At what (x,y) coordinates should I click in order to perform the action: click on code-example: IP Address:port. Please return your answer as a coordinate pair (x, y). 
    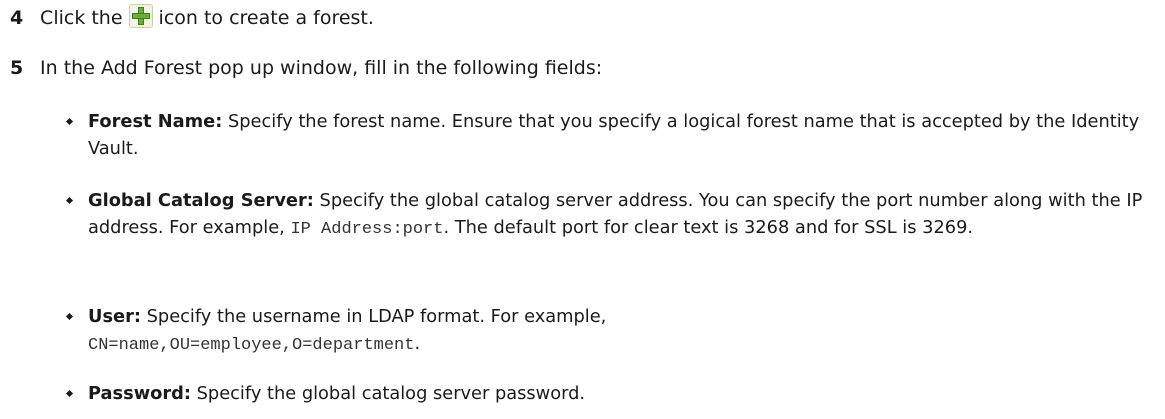
    Looking at the image, I should click on (367, 229).